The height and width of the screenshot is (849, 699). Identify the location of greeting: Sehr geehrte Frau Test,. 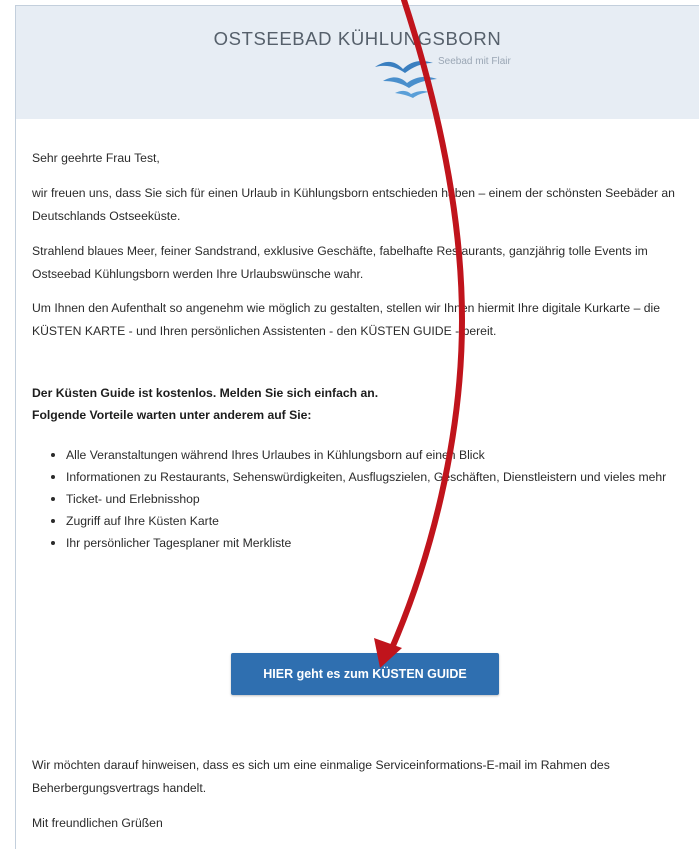
(96, 158).